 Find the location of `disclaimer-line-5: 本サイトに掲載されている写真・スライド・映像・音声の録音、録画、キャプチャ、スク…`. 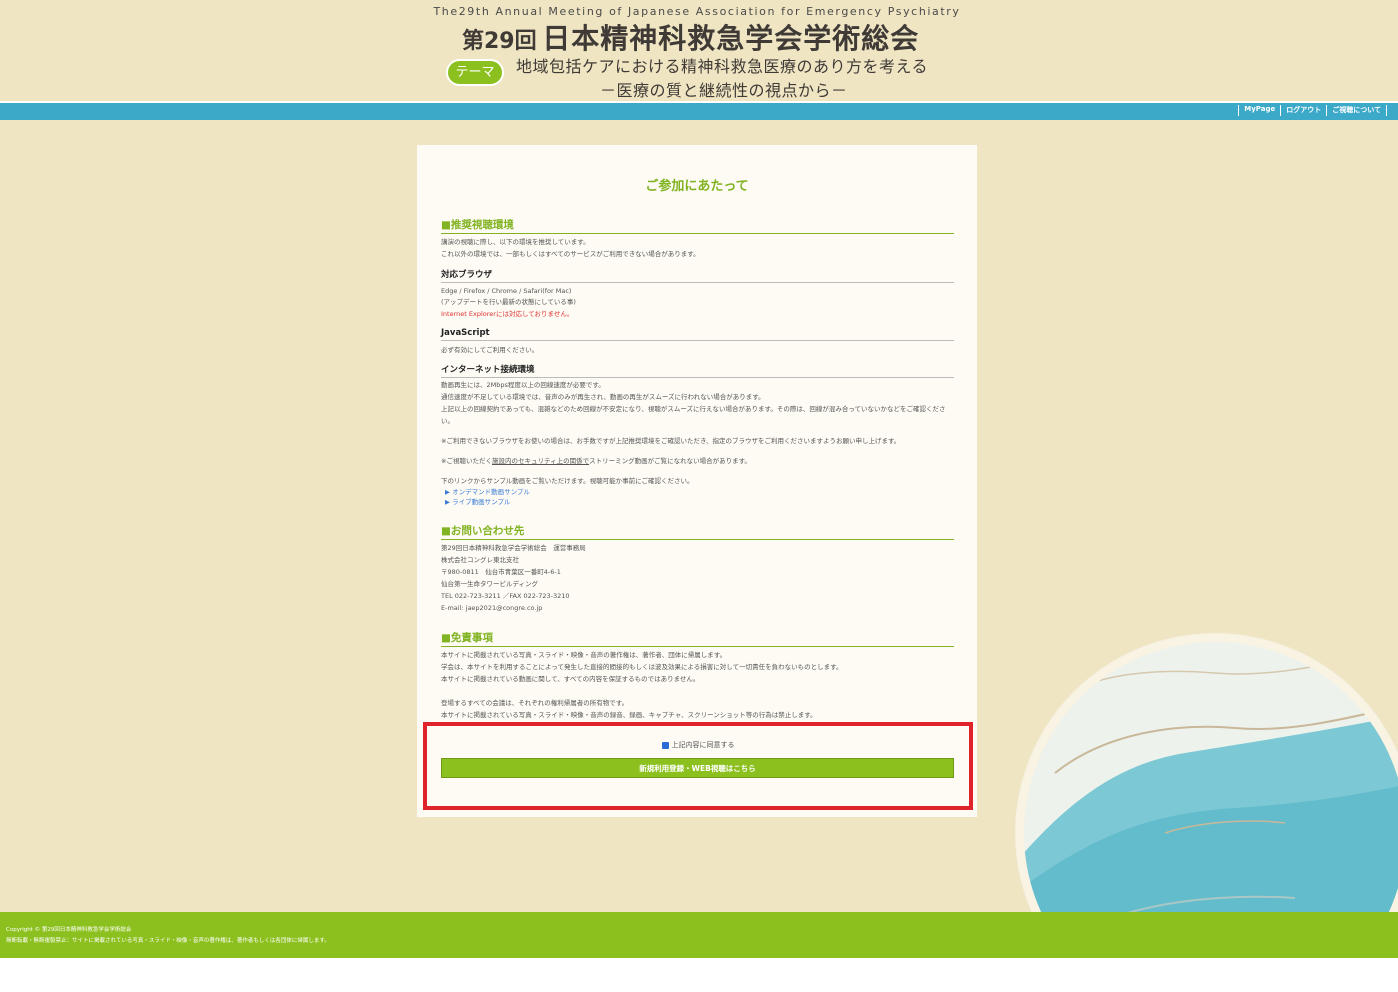

disclaimer-line-5: 本サイトに掲載されている写真・スライド・映像・音声の録音、録画、キャプチャ、スク… is located at coordinates (629, 715).